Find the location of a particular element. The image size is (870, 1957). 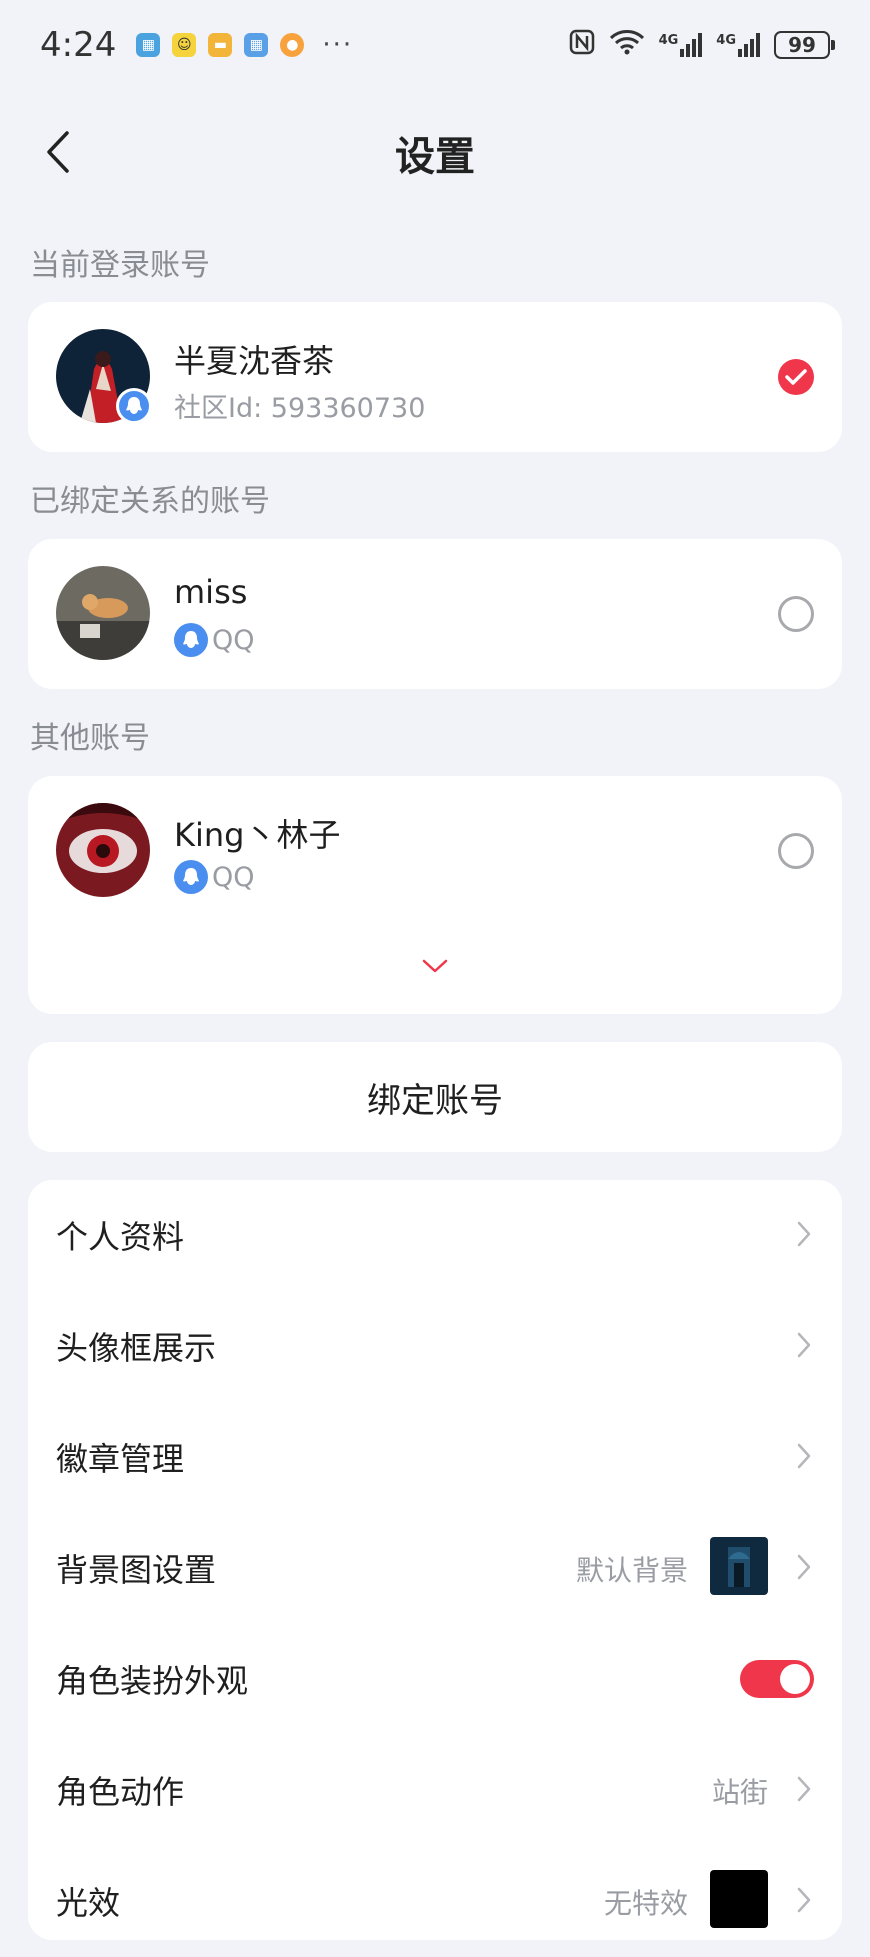

menu-item-light-effect: 光效 无特效 is located at coordinates (435, 1901).